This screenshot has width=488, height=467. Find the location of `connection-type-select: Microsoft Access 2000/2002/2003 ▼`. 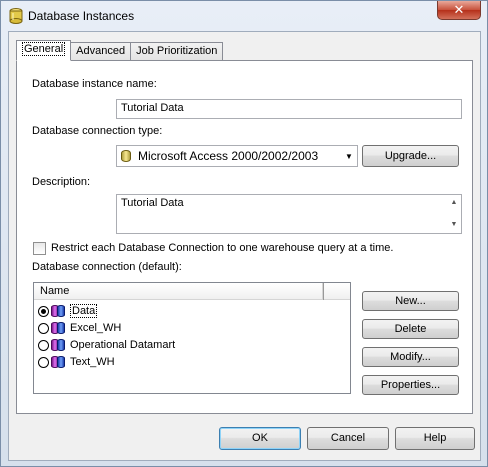

connection-type-select: Microsoft Access 2000/2002/2003 ▼ is located at coordinates (237, 156).